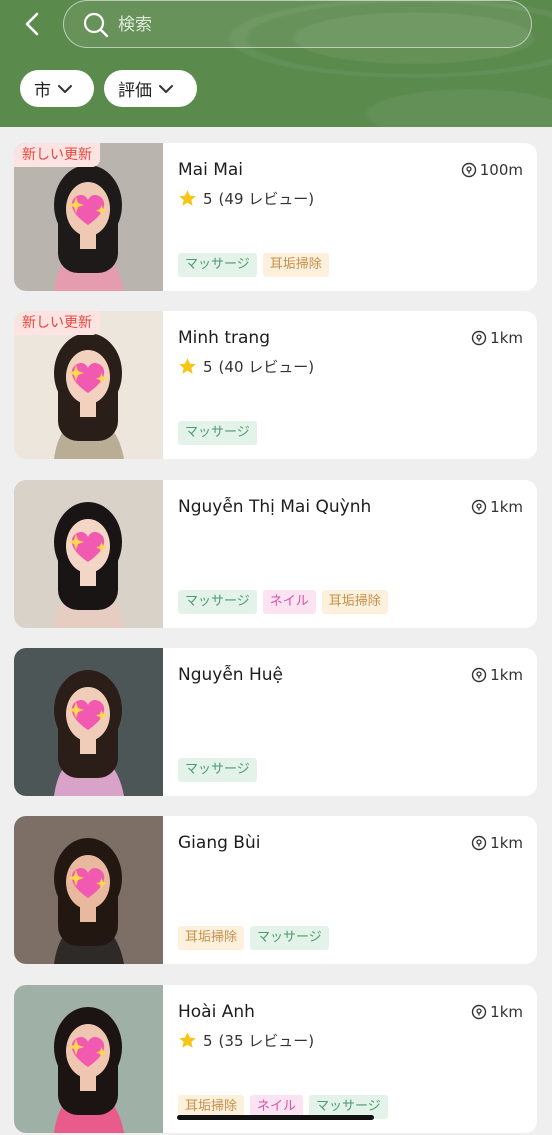 The image size is (552, 1135). I want to click on therapist-name: Mai Mai, so click(211, 170).